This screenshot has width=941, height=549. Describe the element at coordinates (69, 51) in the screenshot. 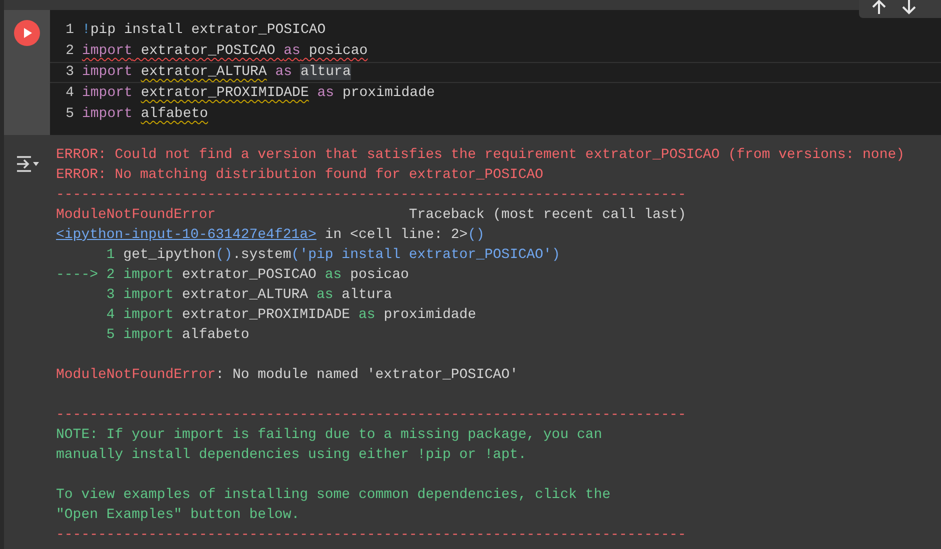

I see `line-number: 2` at that location.